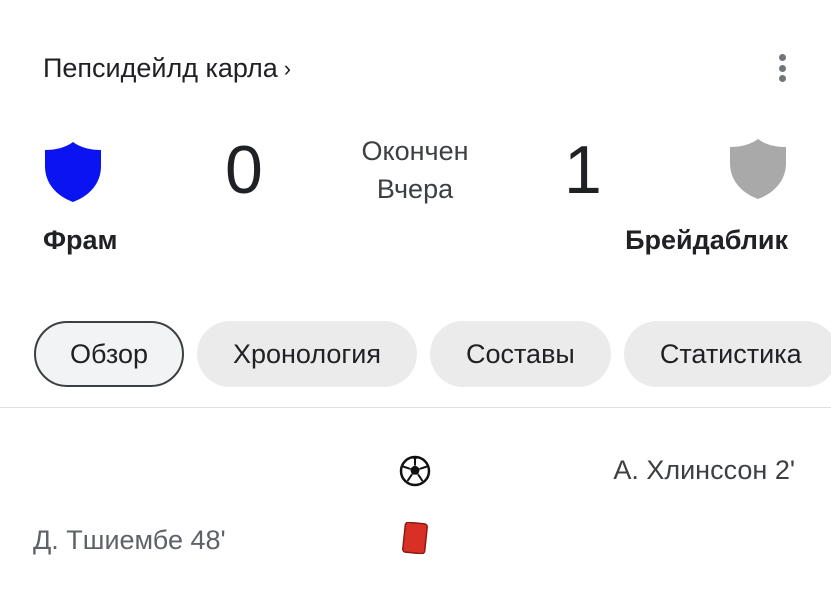 This screenshot has height=600, width=831. I want to click on red-card-event-text: Д. Тшиембе 48', so click(129, 540).